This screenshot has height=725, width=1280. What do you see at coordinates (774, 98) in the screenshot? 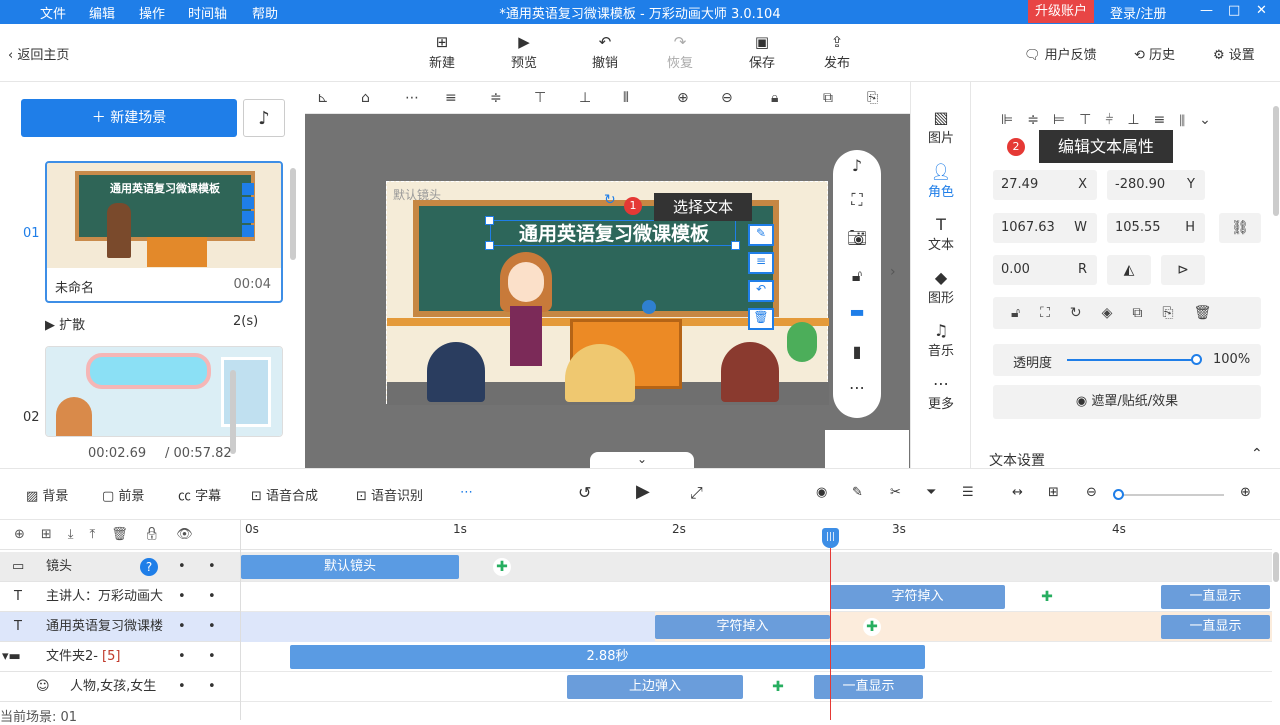
I see `lock-icon: 🔒︎` at bounding box center [774, 98].